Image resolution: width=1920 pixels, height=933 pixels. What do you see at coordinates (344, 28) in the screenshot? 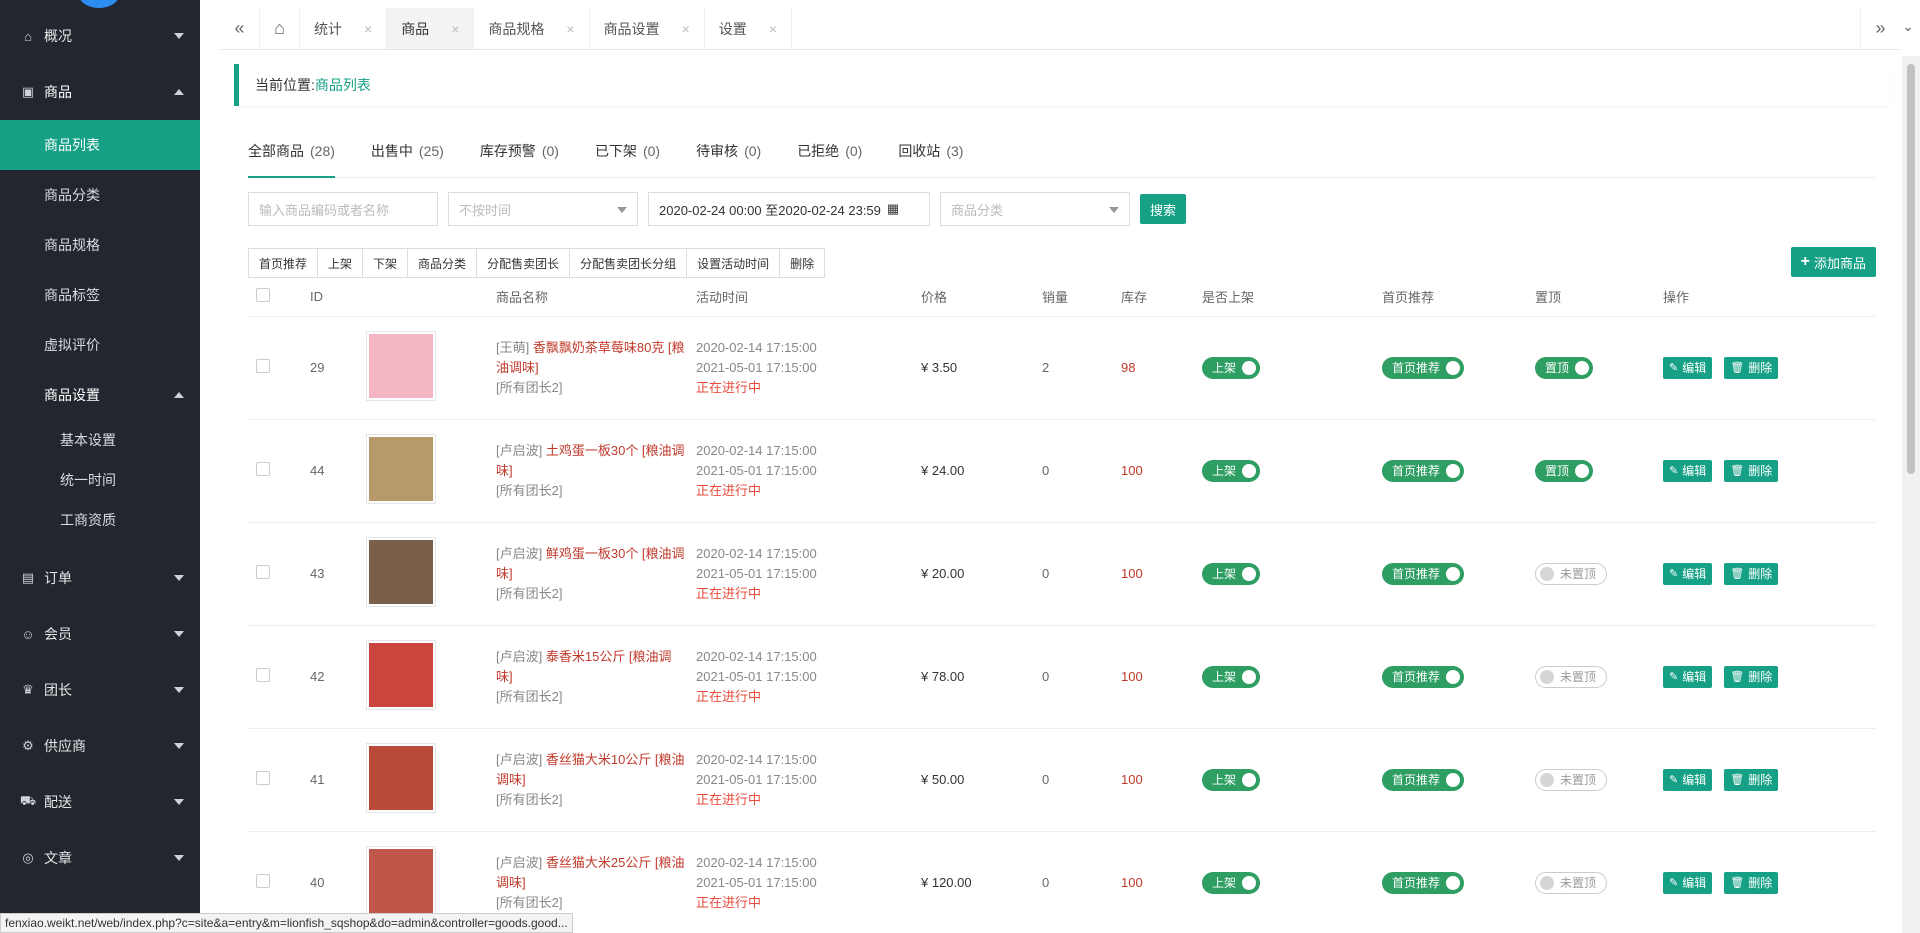
I see `tab-statistics: 统计 ×` at bounding box center [344, 28].